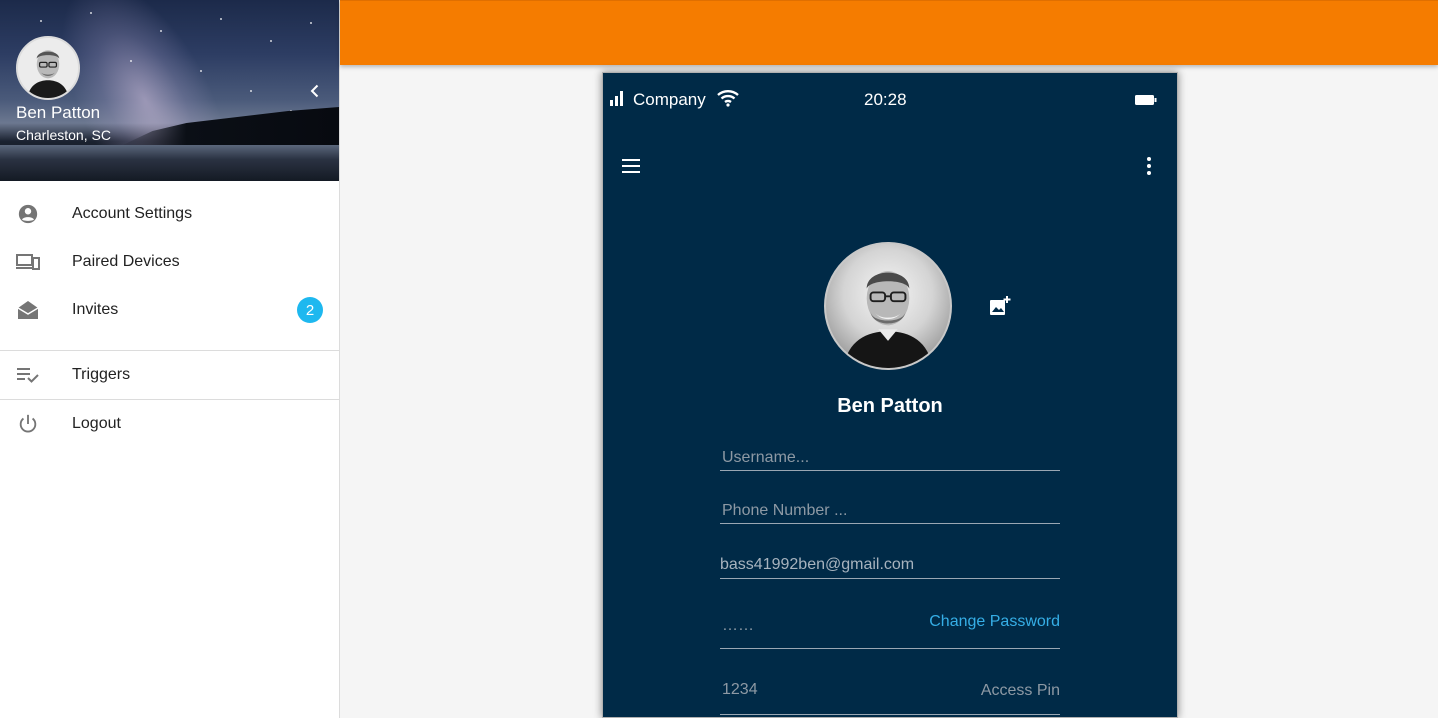 The image size is (1438, 718). What do you see at coordinates (58, 112) in the screenshot?
I see `profile-name: Ben Patton` at bounding box center [58, 112].